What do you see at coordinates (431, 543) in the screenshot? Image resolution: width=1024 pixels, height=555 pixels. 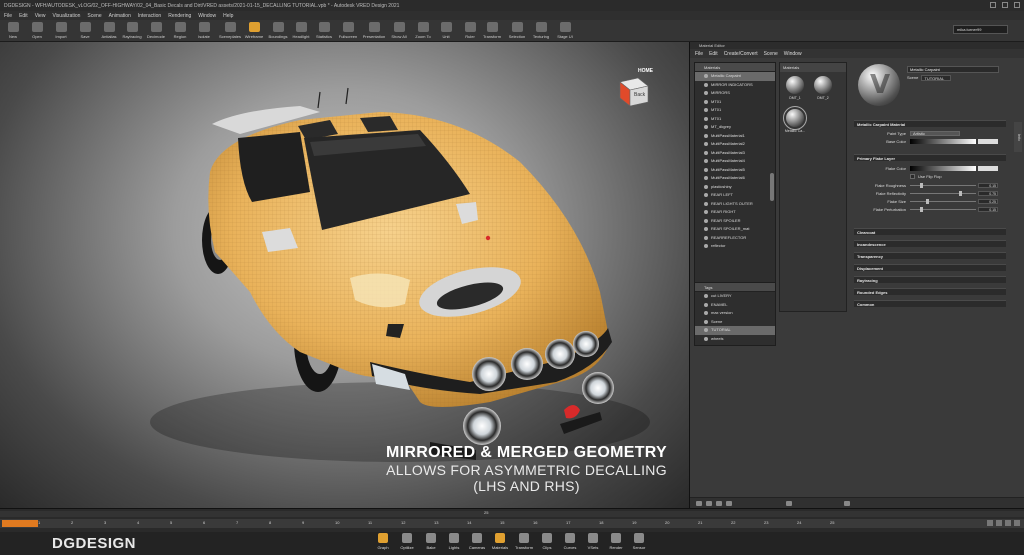 I see `bake-button: Bake` at bounding box center [431, 543].